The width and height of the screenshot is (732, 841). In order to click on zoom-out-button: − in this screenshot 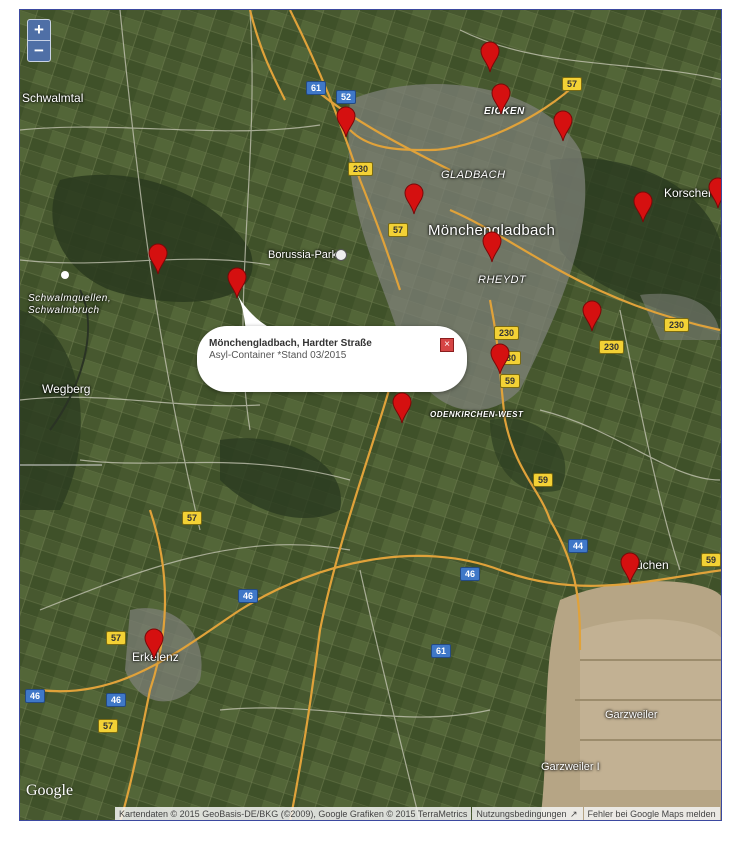, I will do `click(39, 51)`.